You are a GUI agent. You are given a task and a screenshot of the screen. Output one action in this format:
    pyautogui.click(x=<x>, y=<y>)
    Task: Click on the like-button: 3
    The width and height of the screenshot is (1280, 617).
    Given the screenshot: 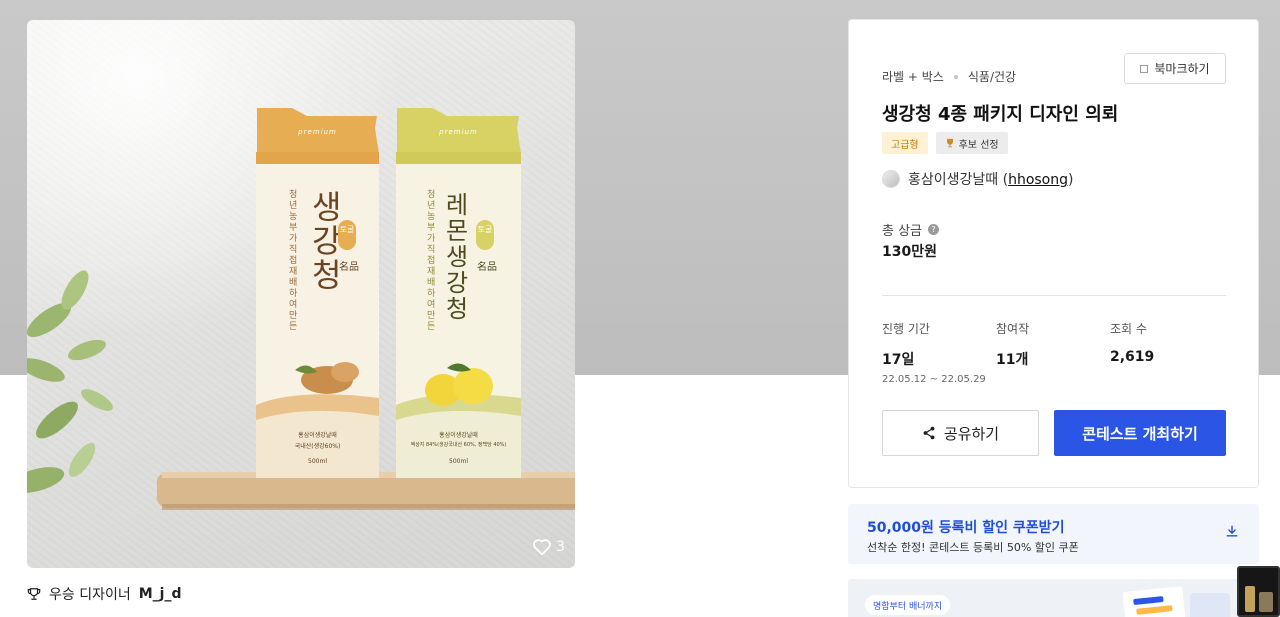 What is the action you would take?
    pyautogui.click(x=548, y=547)
    